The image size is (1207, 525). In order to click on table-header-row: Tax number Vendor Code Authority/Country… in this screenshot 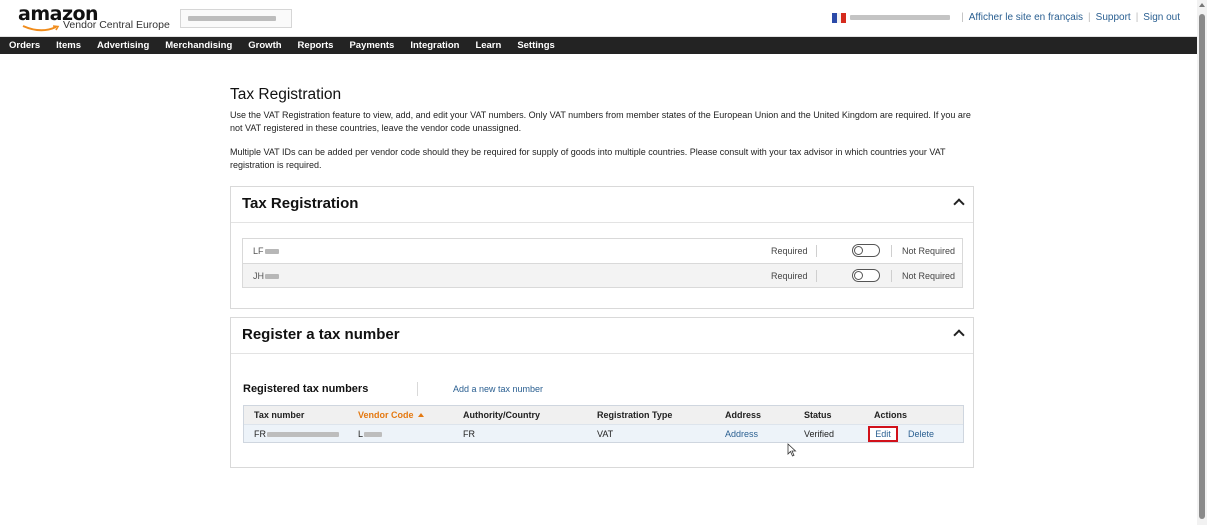, I will do `click(603, 415)`.